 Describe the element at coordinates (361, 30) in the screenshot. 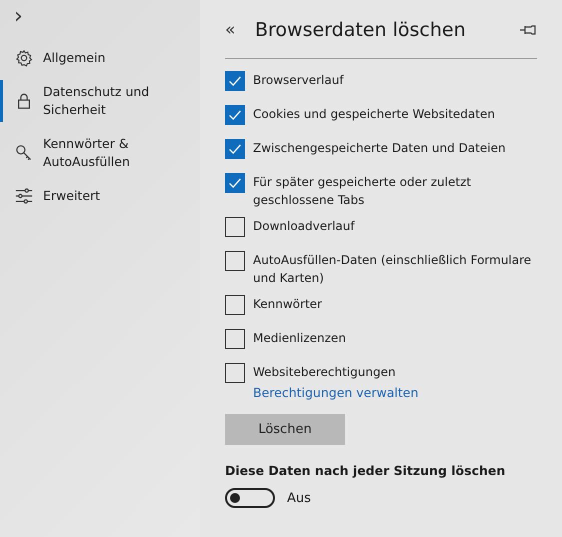

I see `panel-title: Browserdaten löschen` at that location.